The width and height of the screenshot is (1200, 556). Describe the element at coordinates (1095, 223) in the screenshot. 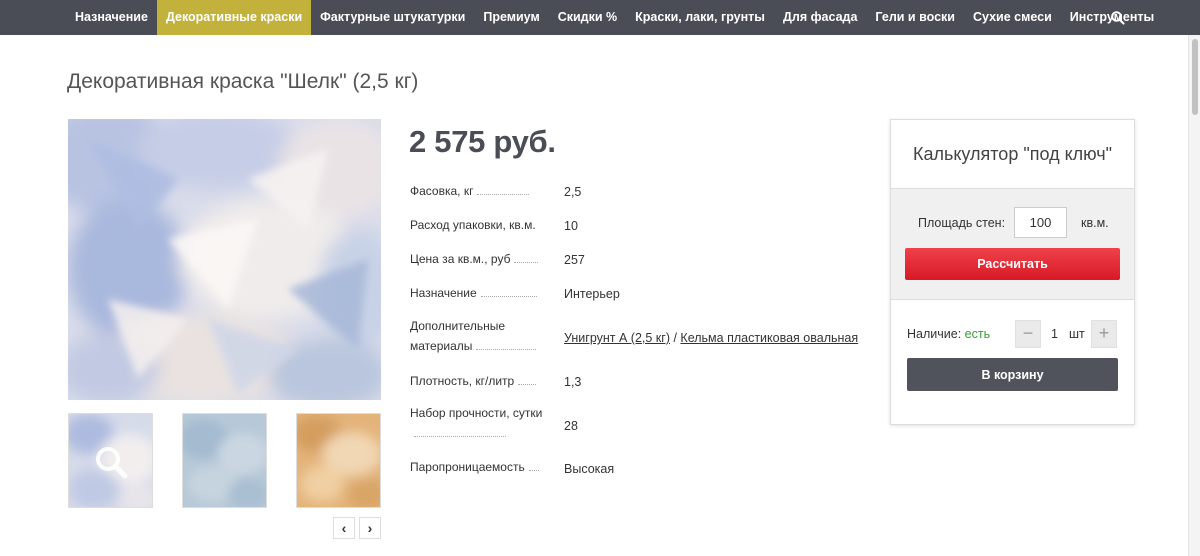

I see `area-unit: кв.м.` at that location.